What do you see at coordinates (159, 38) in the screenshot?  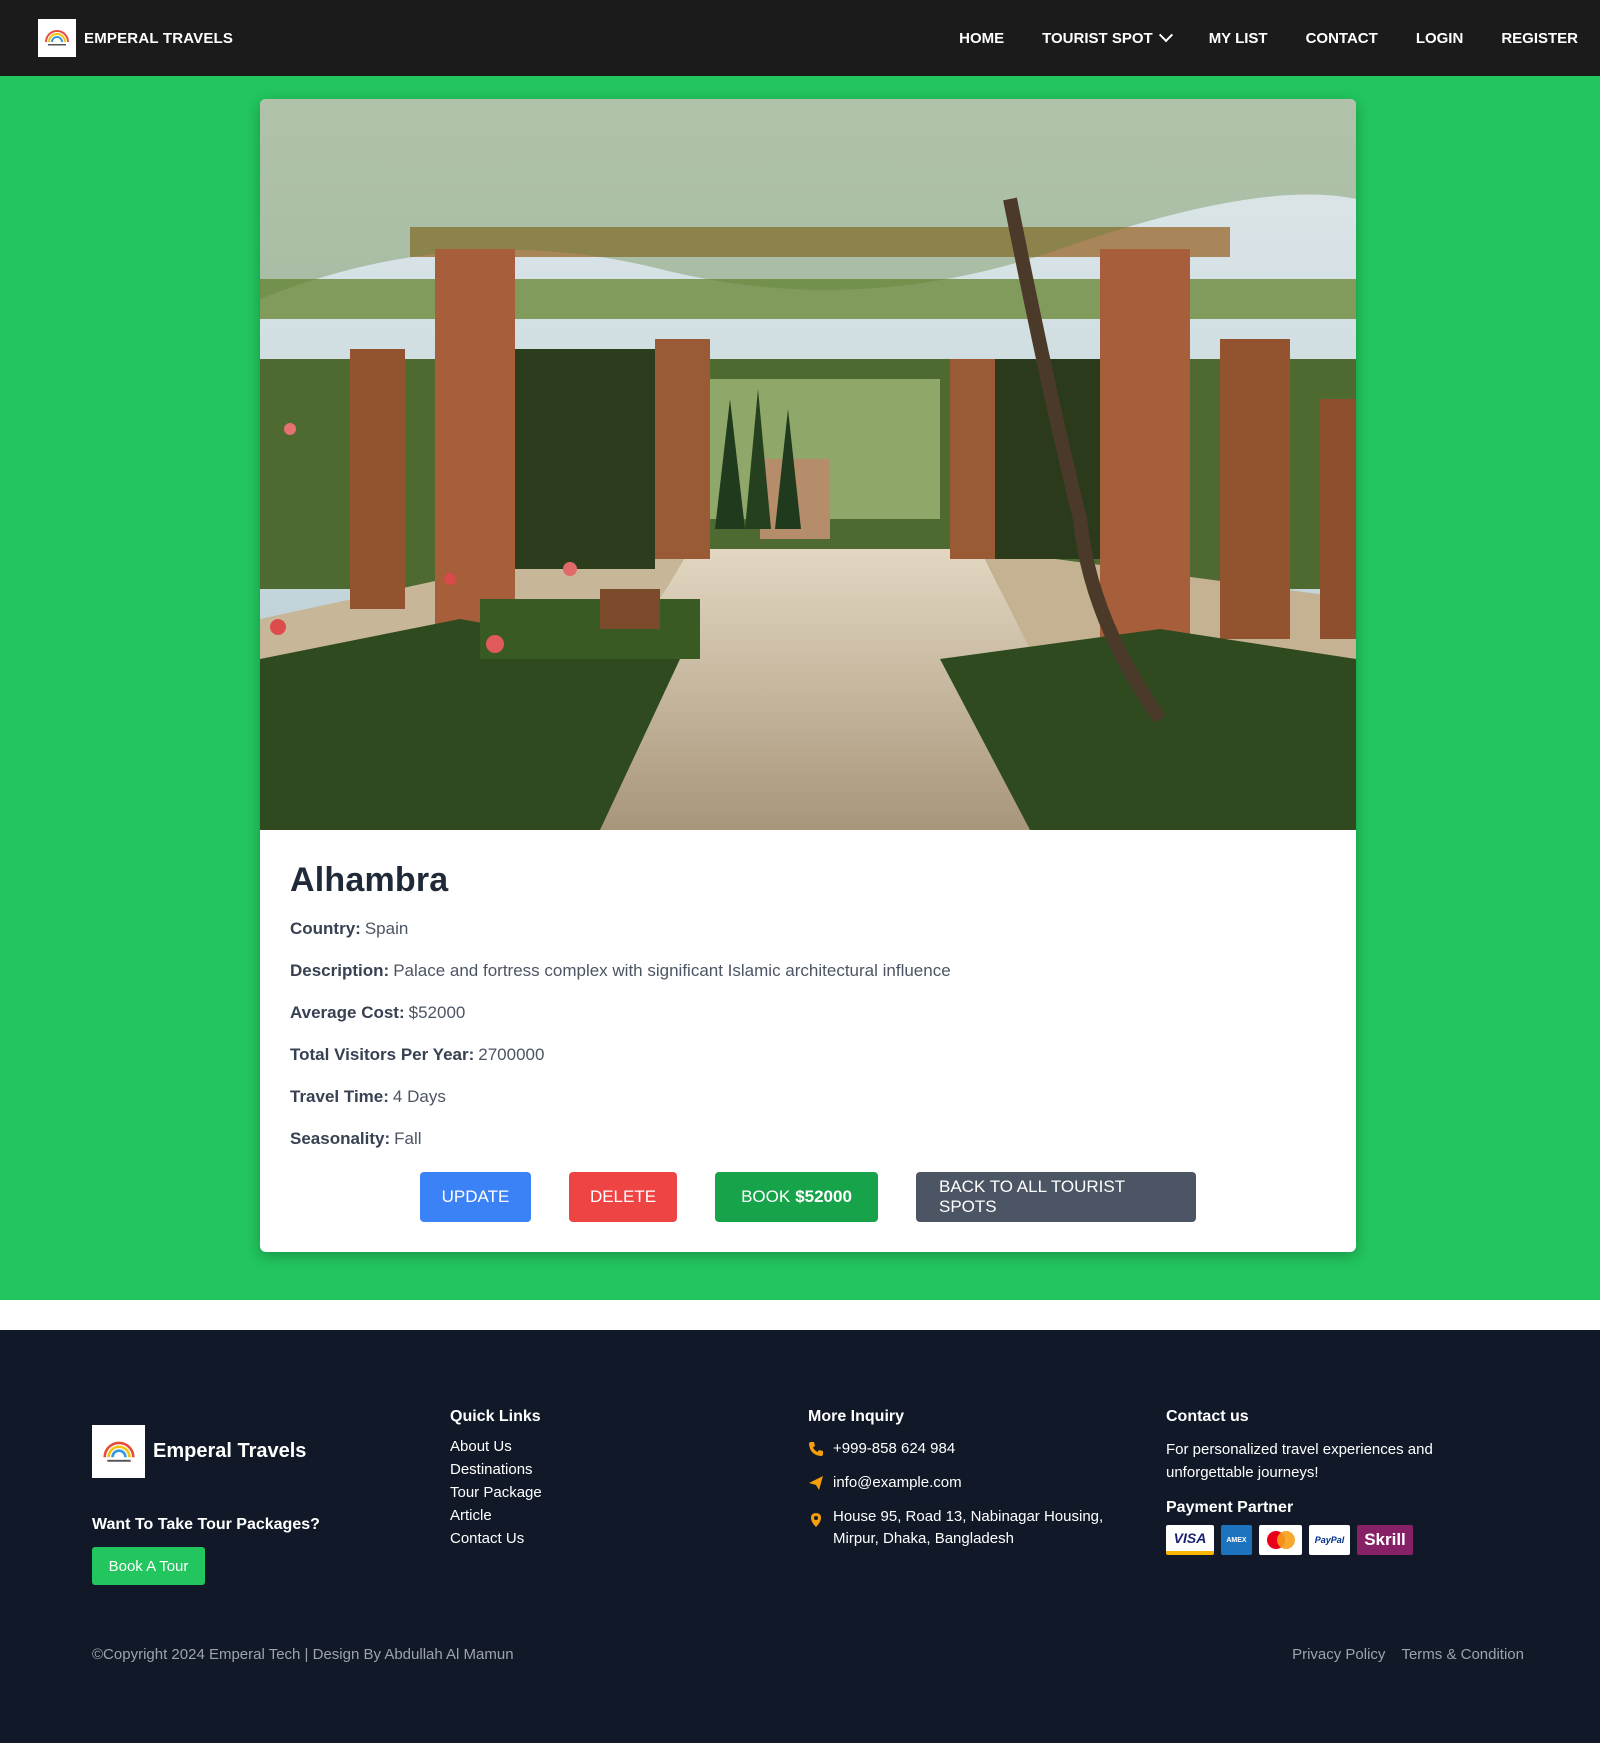 I see `brand-name: EMPERAL TRAVELS` at bounding box center [159, 38].